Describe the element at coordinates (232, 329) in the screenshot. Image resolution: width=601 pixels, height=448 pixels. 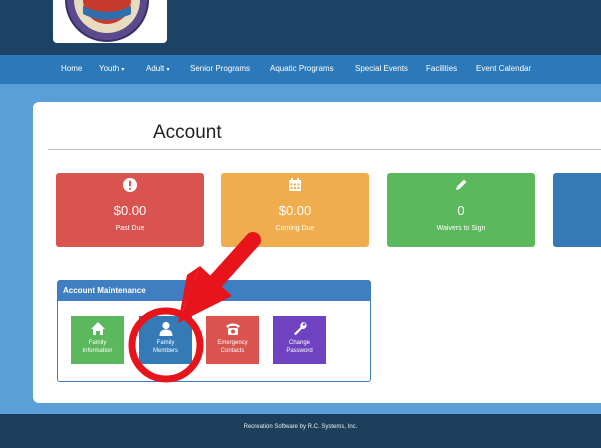
I see `phone-icon` at that location.